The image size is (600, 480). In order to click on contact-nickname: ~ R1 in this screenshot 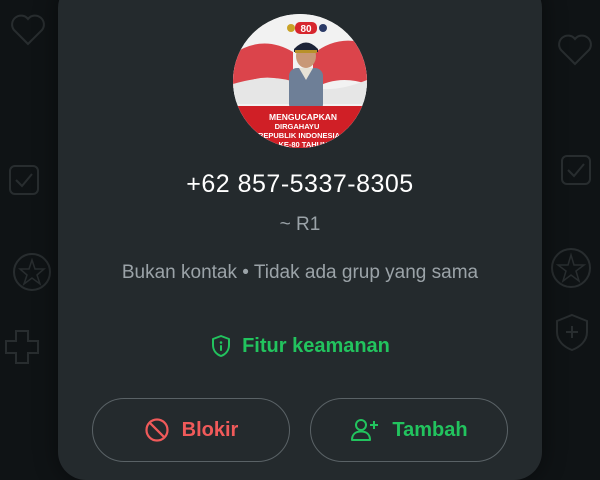, I will do `click(300, 224)`.